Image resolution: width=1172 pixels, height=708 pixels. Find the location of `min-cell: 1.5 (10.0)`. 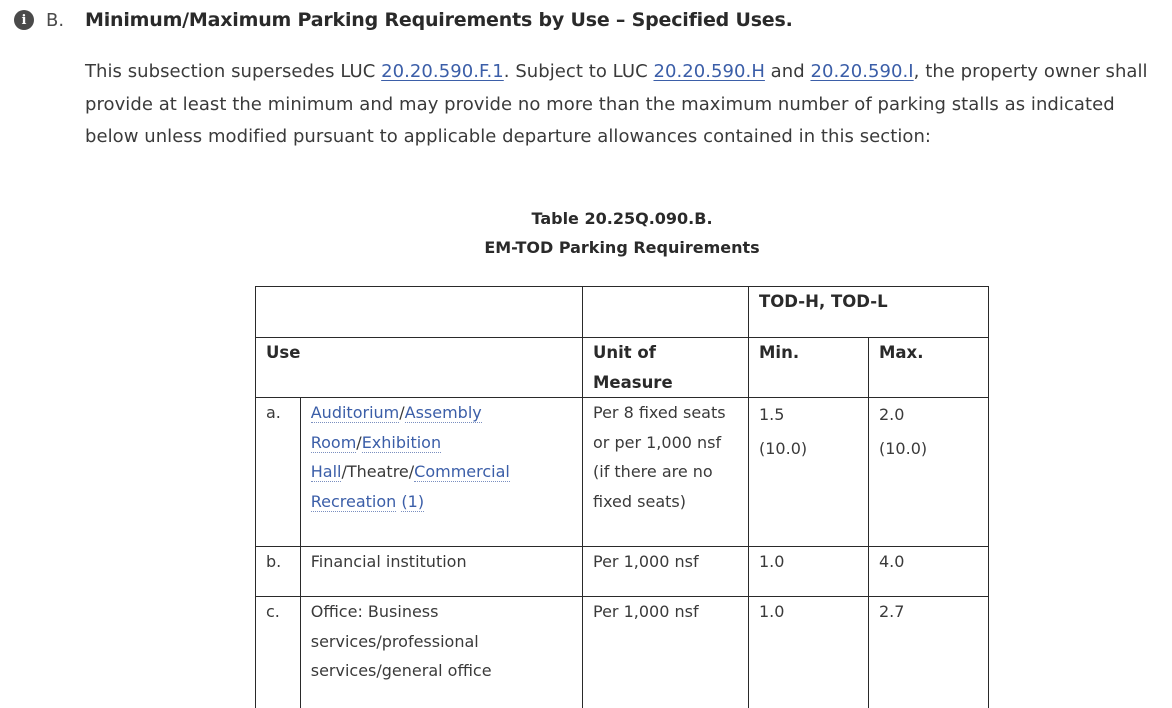

min-cell: 1.5 (10.0) is located at coordinates (808, 472).